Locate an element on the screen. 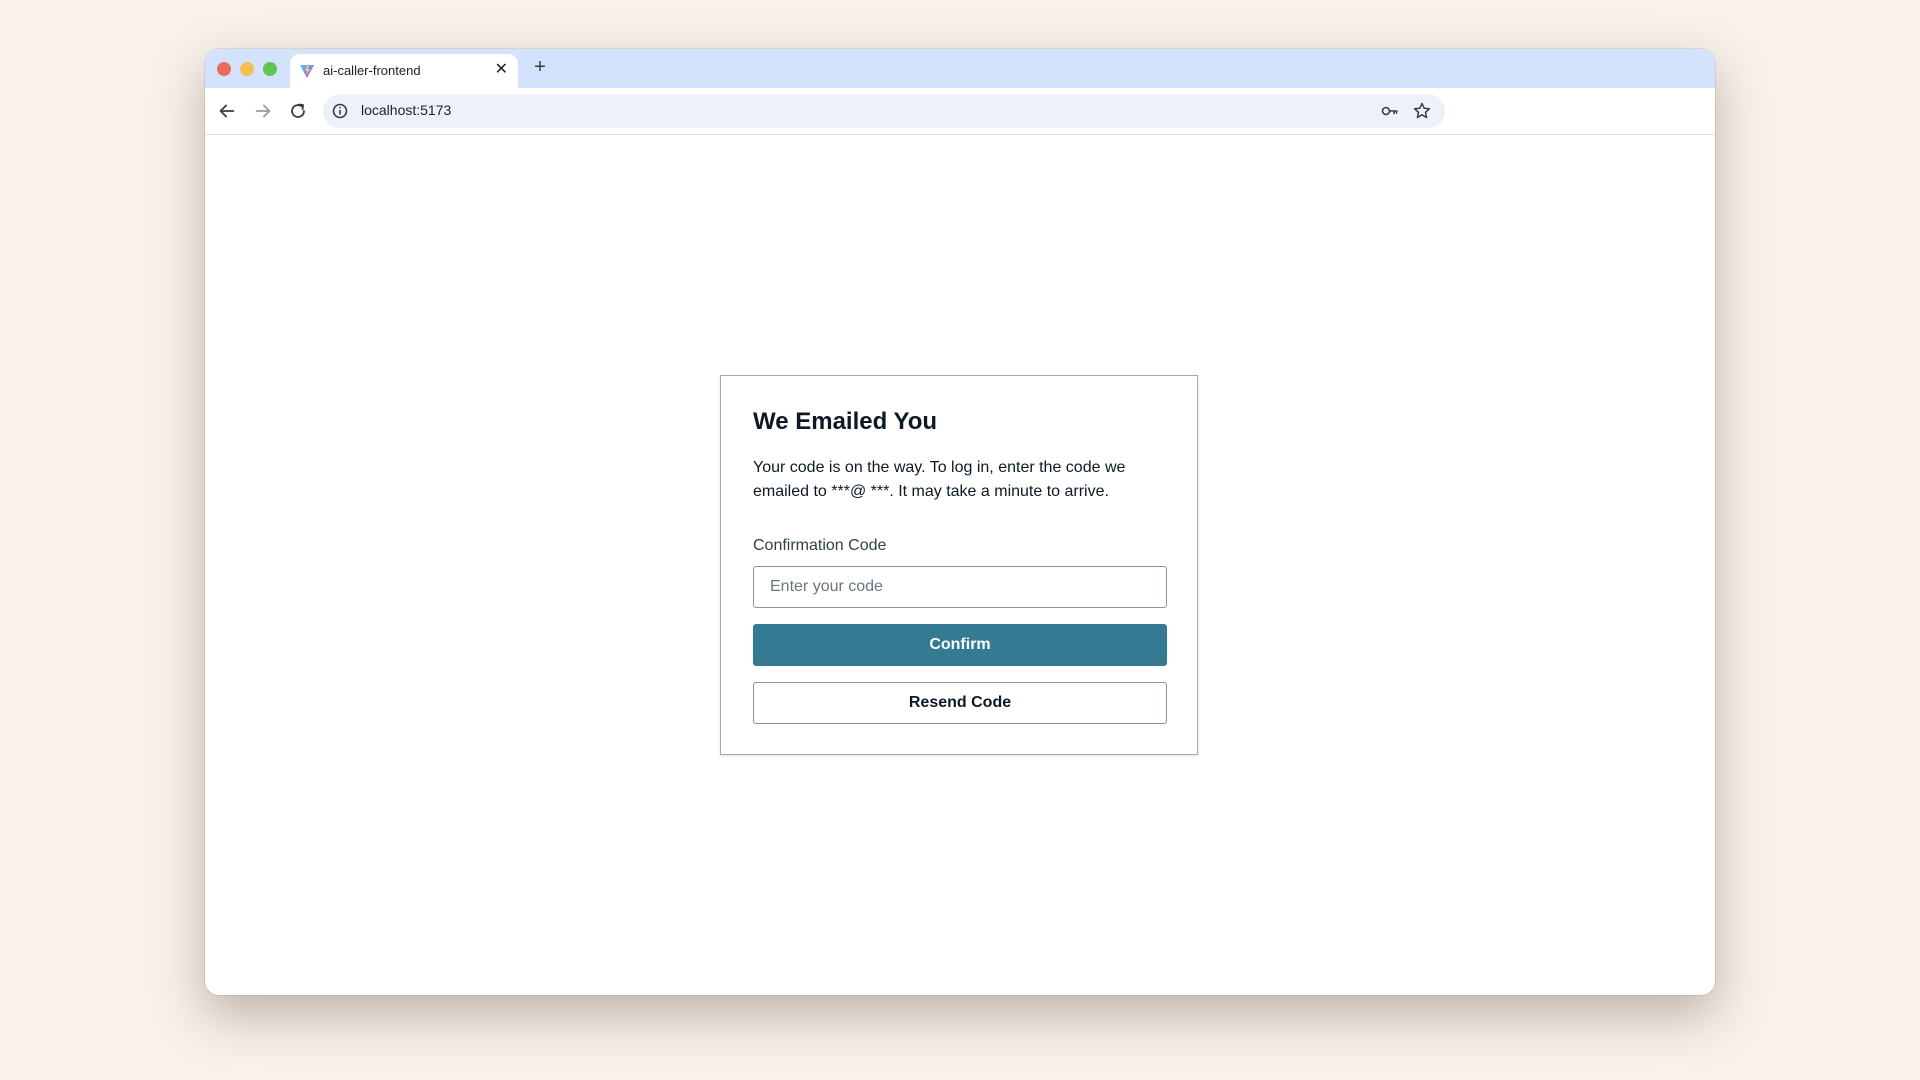 The width and height of the screenshot is (1920, 1080). browser-toolbar: localhost:5173 is located at coordinates (960, 111).